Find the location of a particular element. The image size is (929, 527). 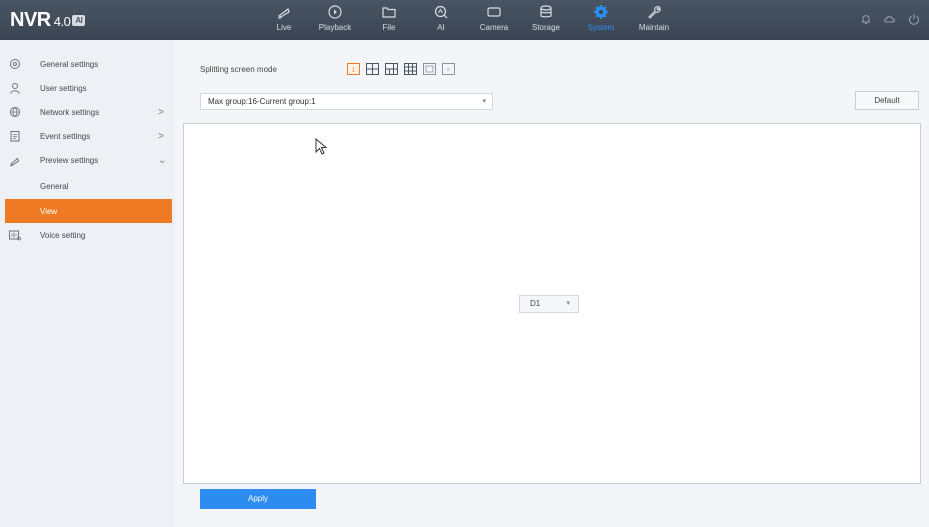

nav-storage: Storage is located at coordinates (546, 18).